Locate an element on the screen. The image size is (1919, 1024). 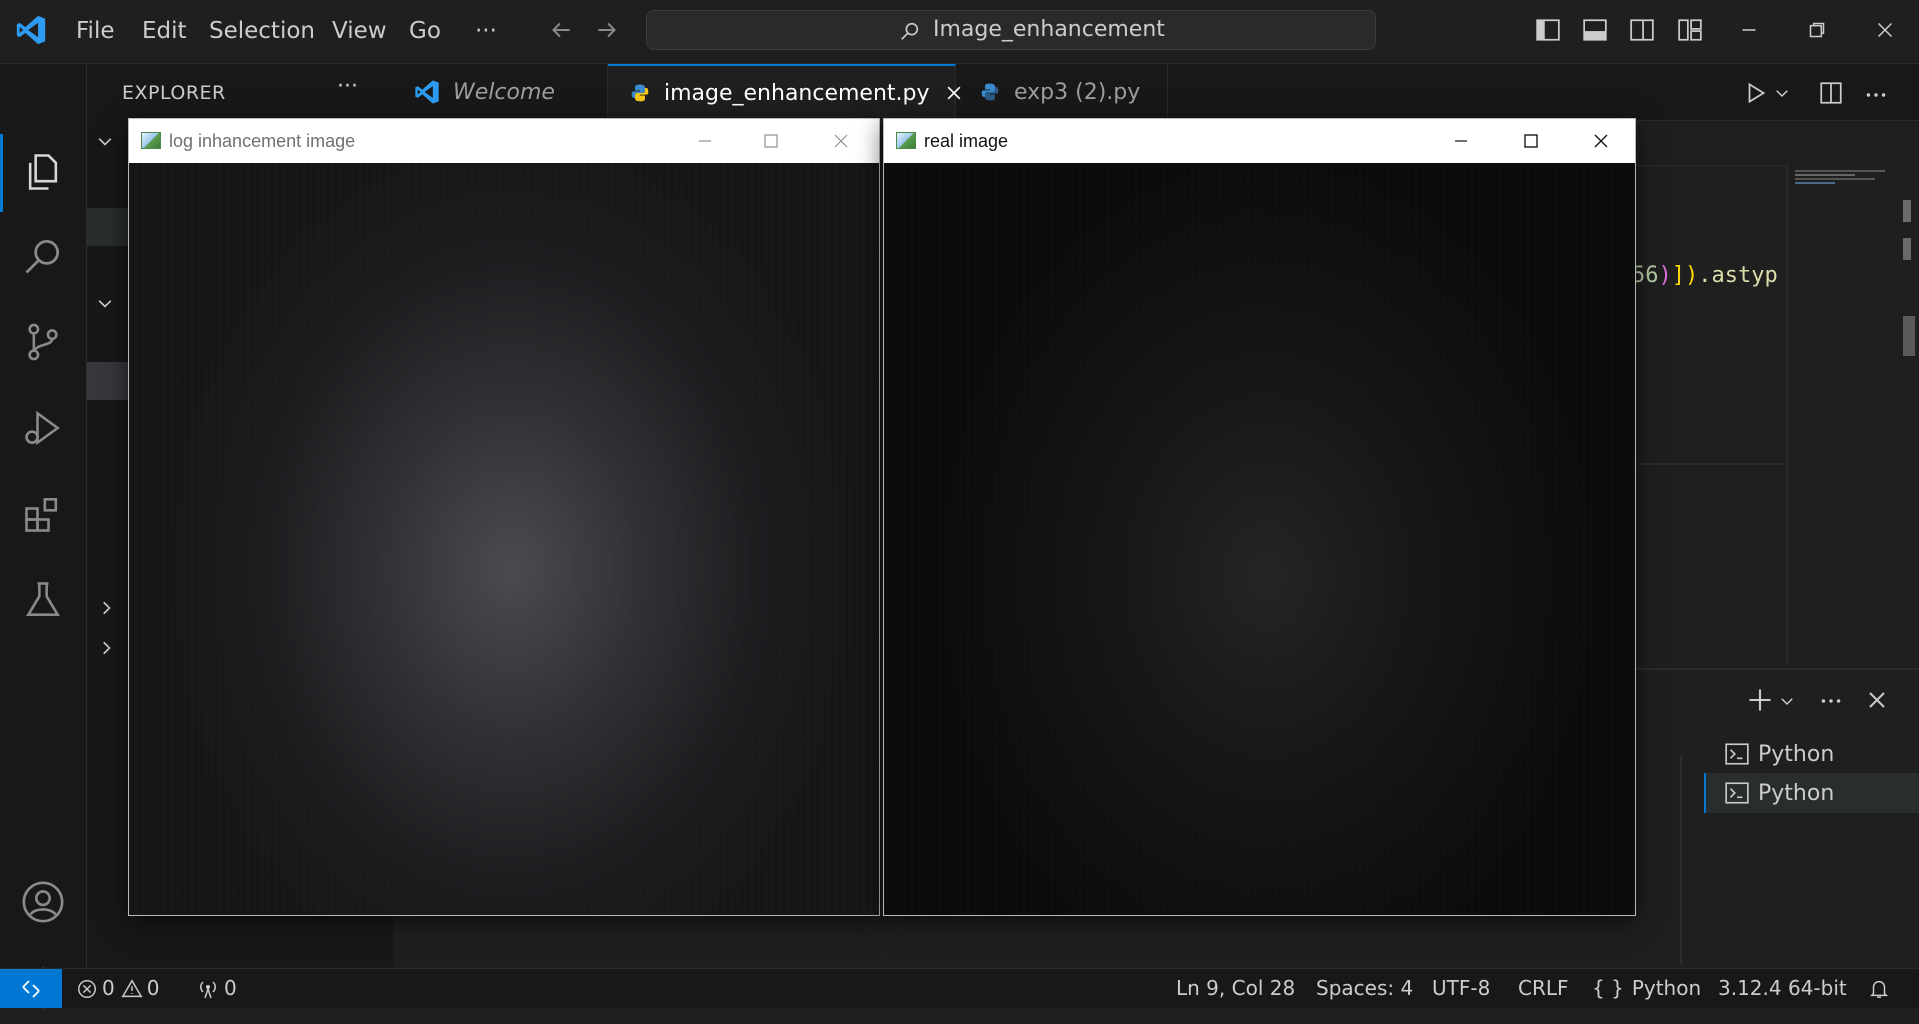
source-control-icon is located at coordinates (43, 342).